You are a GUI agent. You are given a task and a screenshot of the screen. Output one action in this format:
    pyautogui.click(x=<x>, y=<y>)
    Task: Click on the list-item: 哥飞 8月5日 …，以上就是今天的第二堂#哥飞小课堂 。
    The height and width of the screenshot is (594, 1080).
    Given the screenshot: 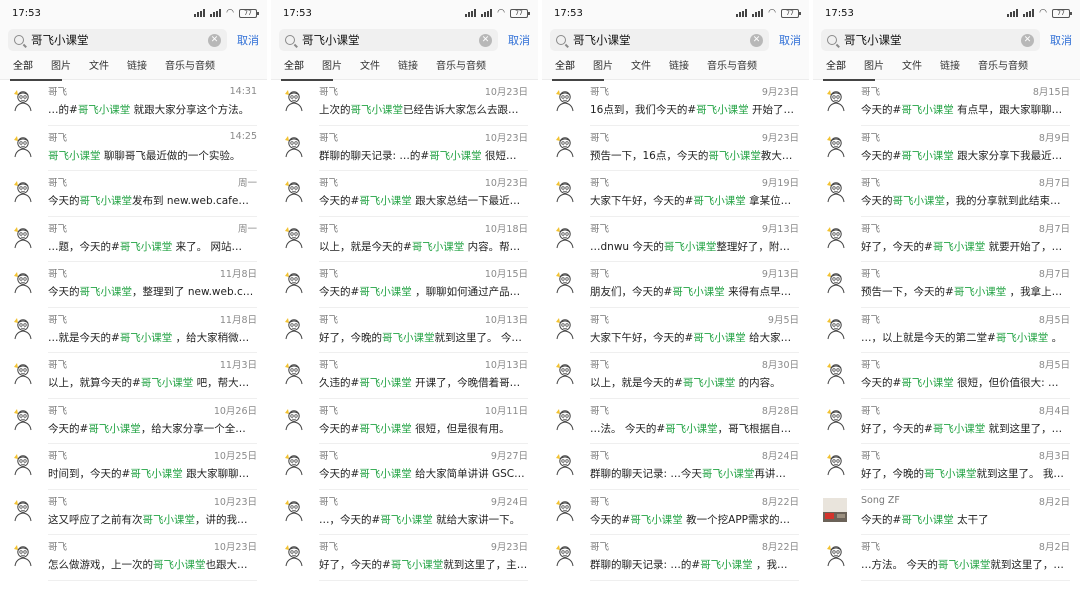 What is the action you would take?
    pyautogui.click(x=946, y=330)
    